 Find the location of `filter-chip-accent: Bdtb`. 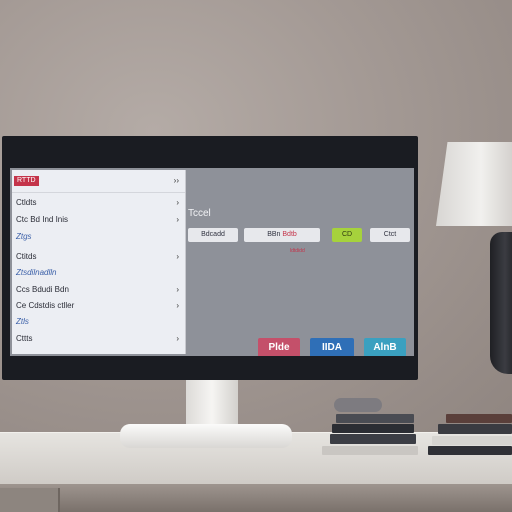

filter-chip-accent: Bdtb is located at coordinates (289, 234).